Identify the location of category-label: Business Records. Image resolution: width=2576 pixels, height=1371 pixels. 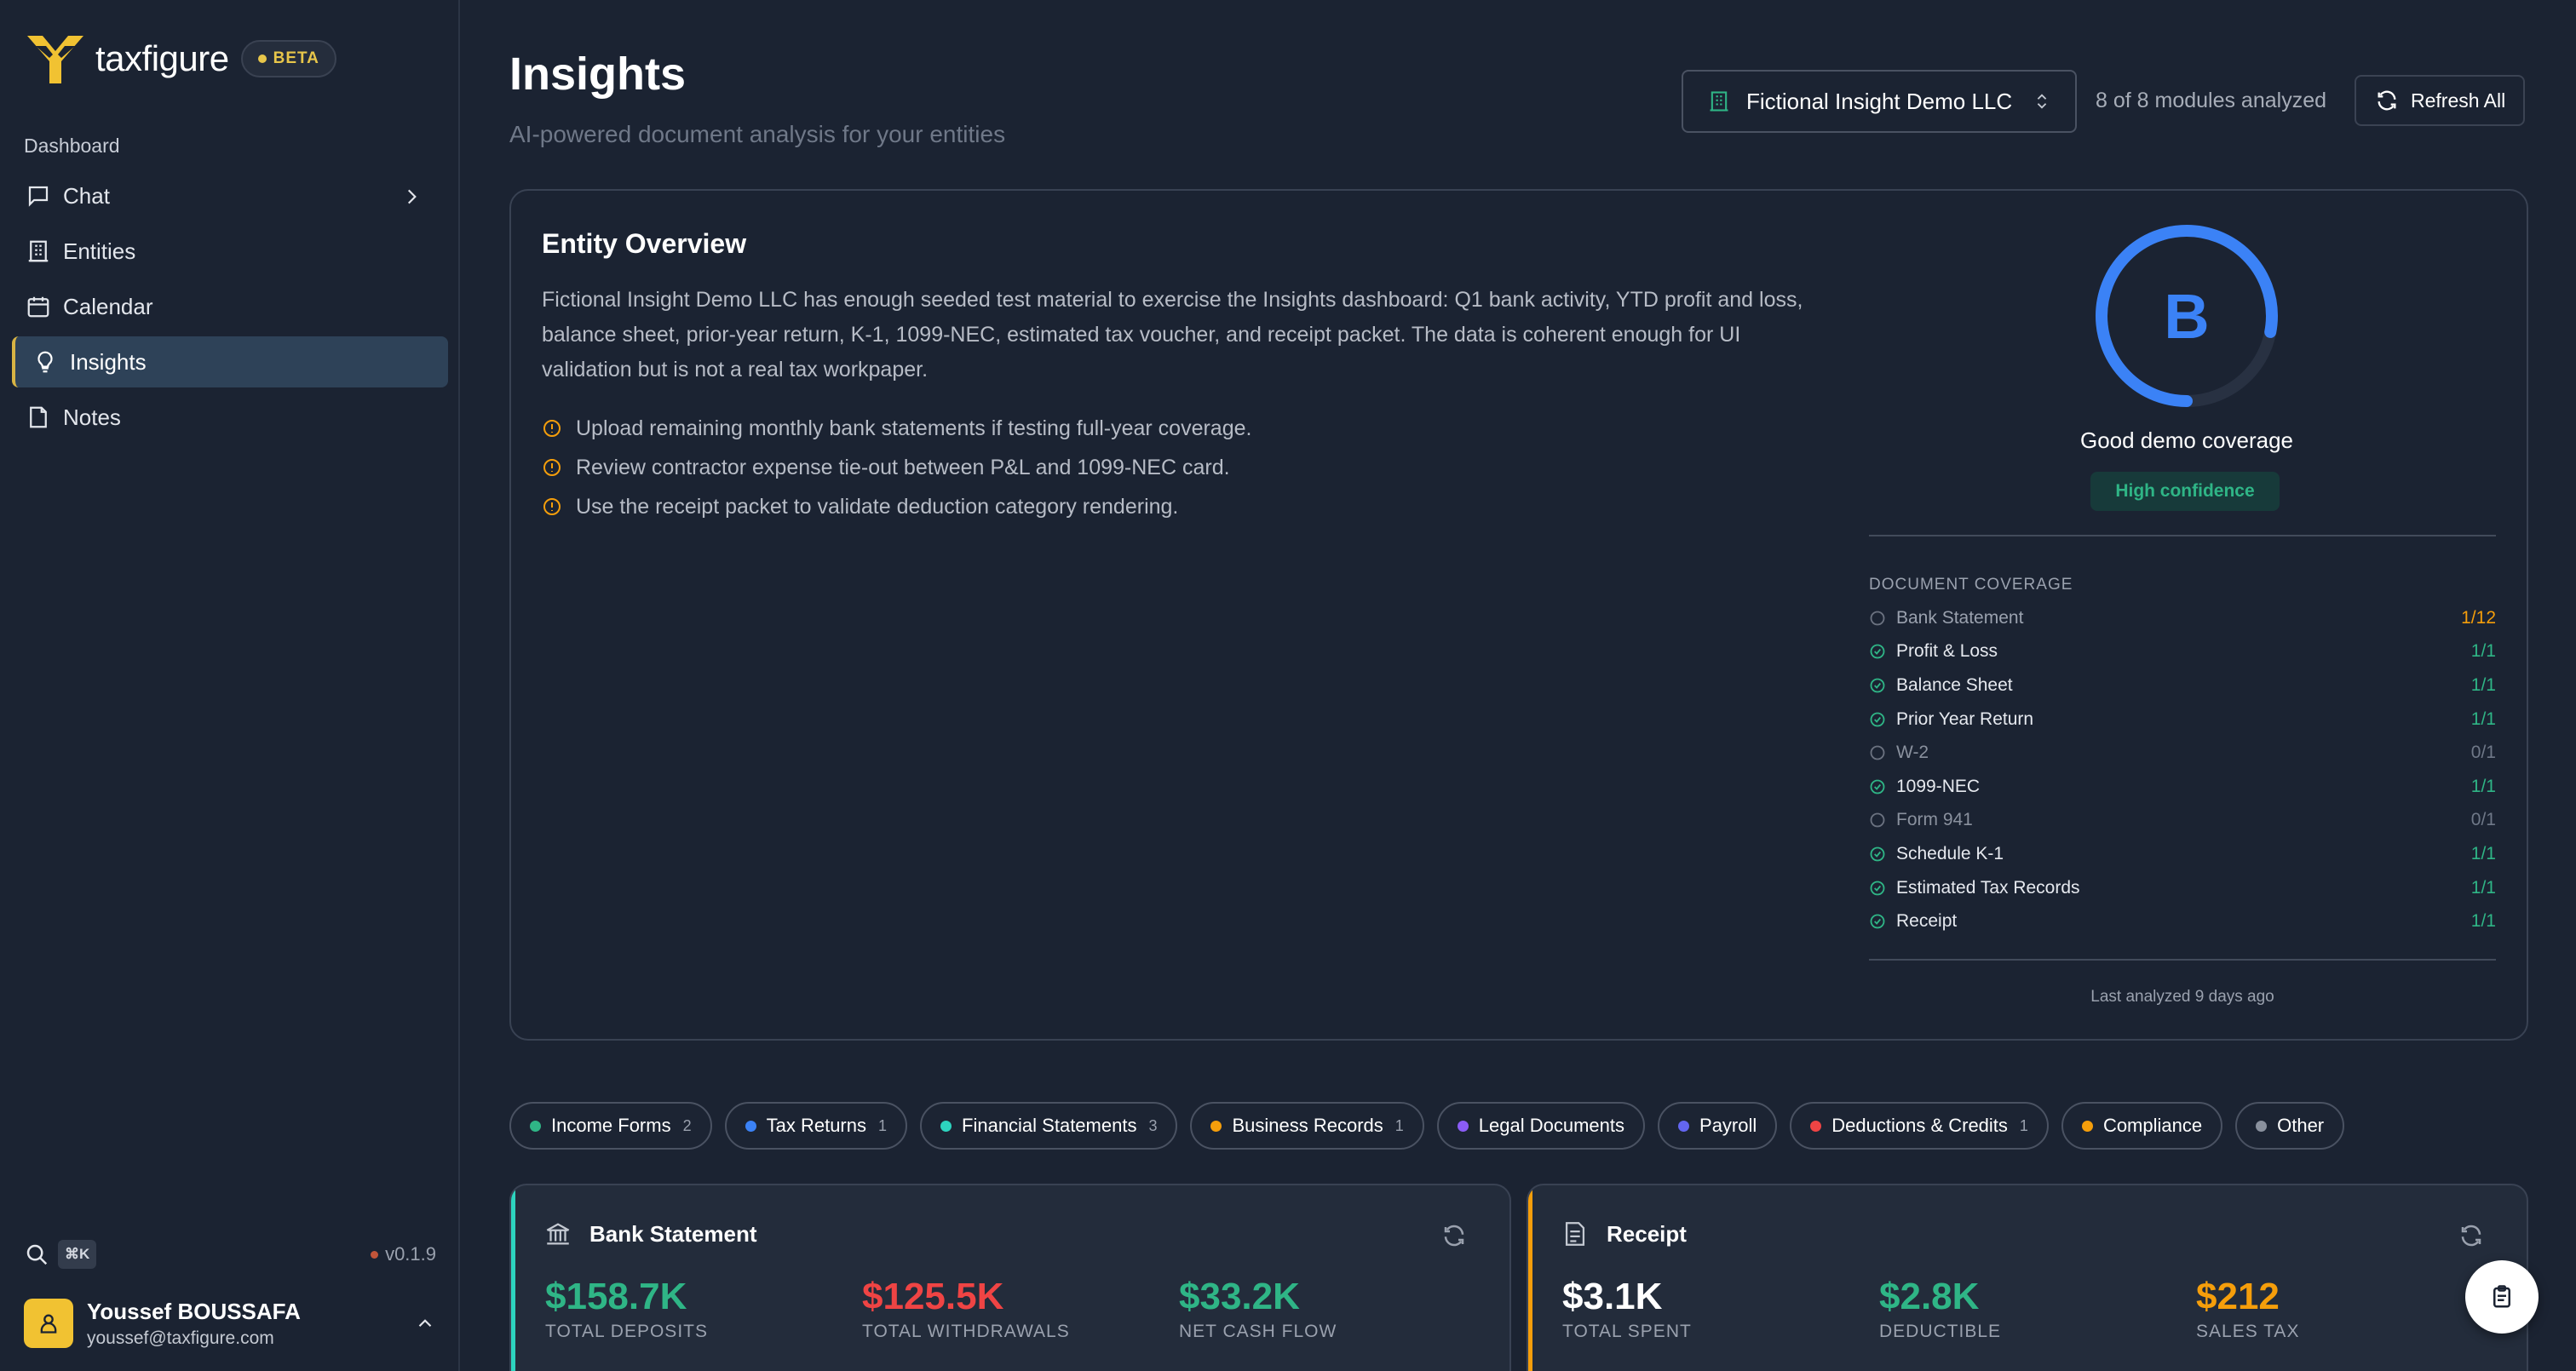
(1308, 1125).